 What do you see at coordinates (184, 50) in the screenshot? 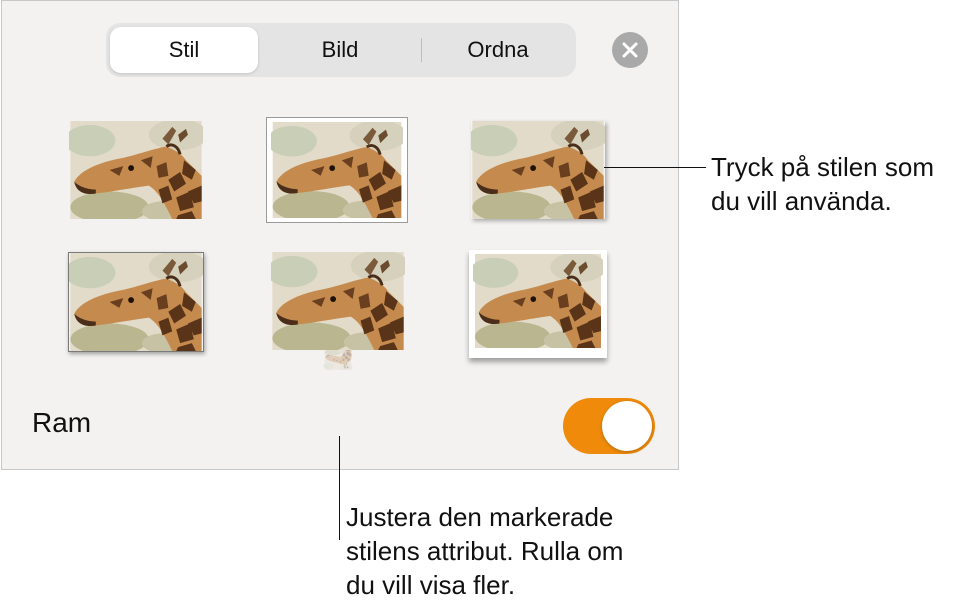
I see `tab-stil: Stil` at bounding box center [184, 50].